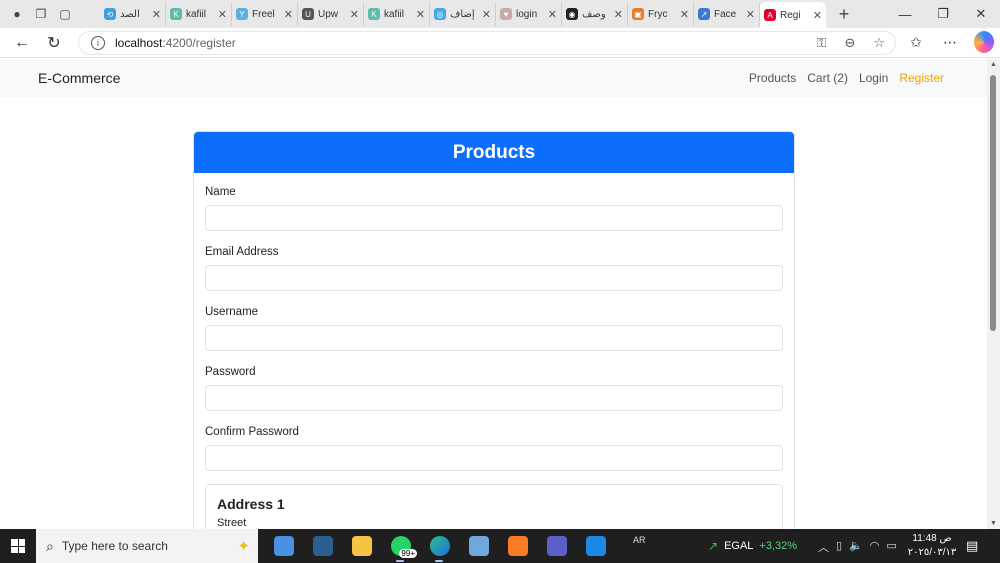  What do you see at coordinates (849, 78) in the screenshot?
I see `nav-links: Products Cart (2) Login Register` at bounding box center [849, 78].